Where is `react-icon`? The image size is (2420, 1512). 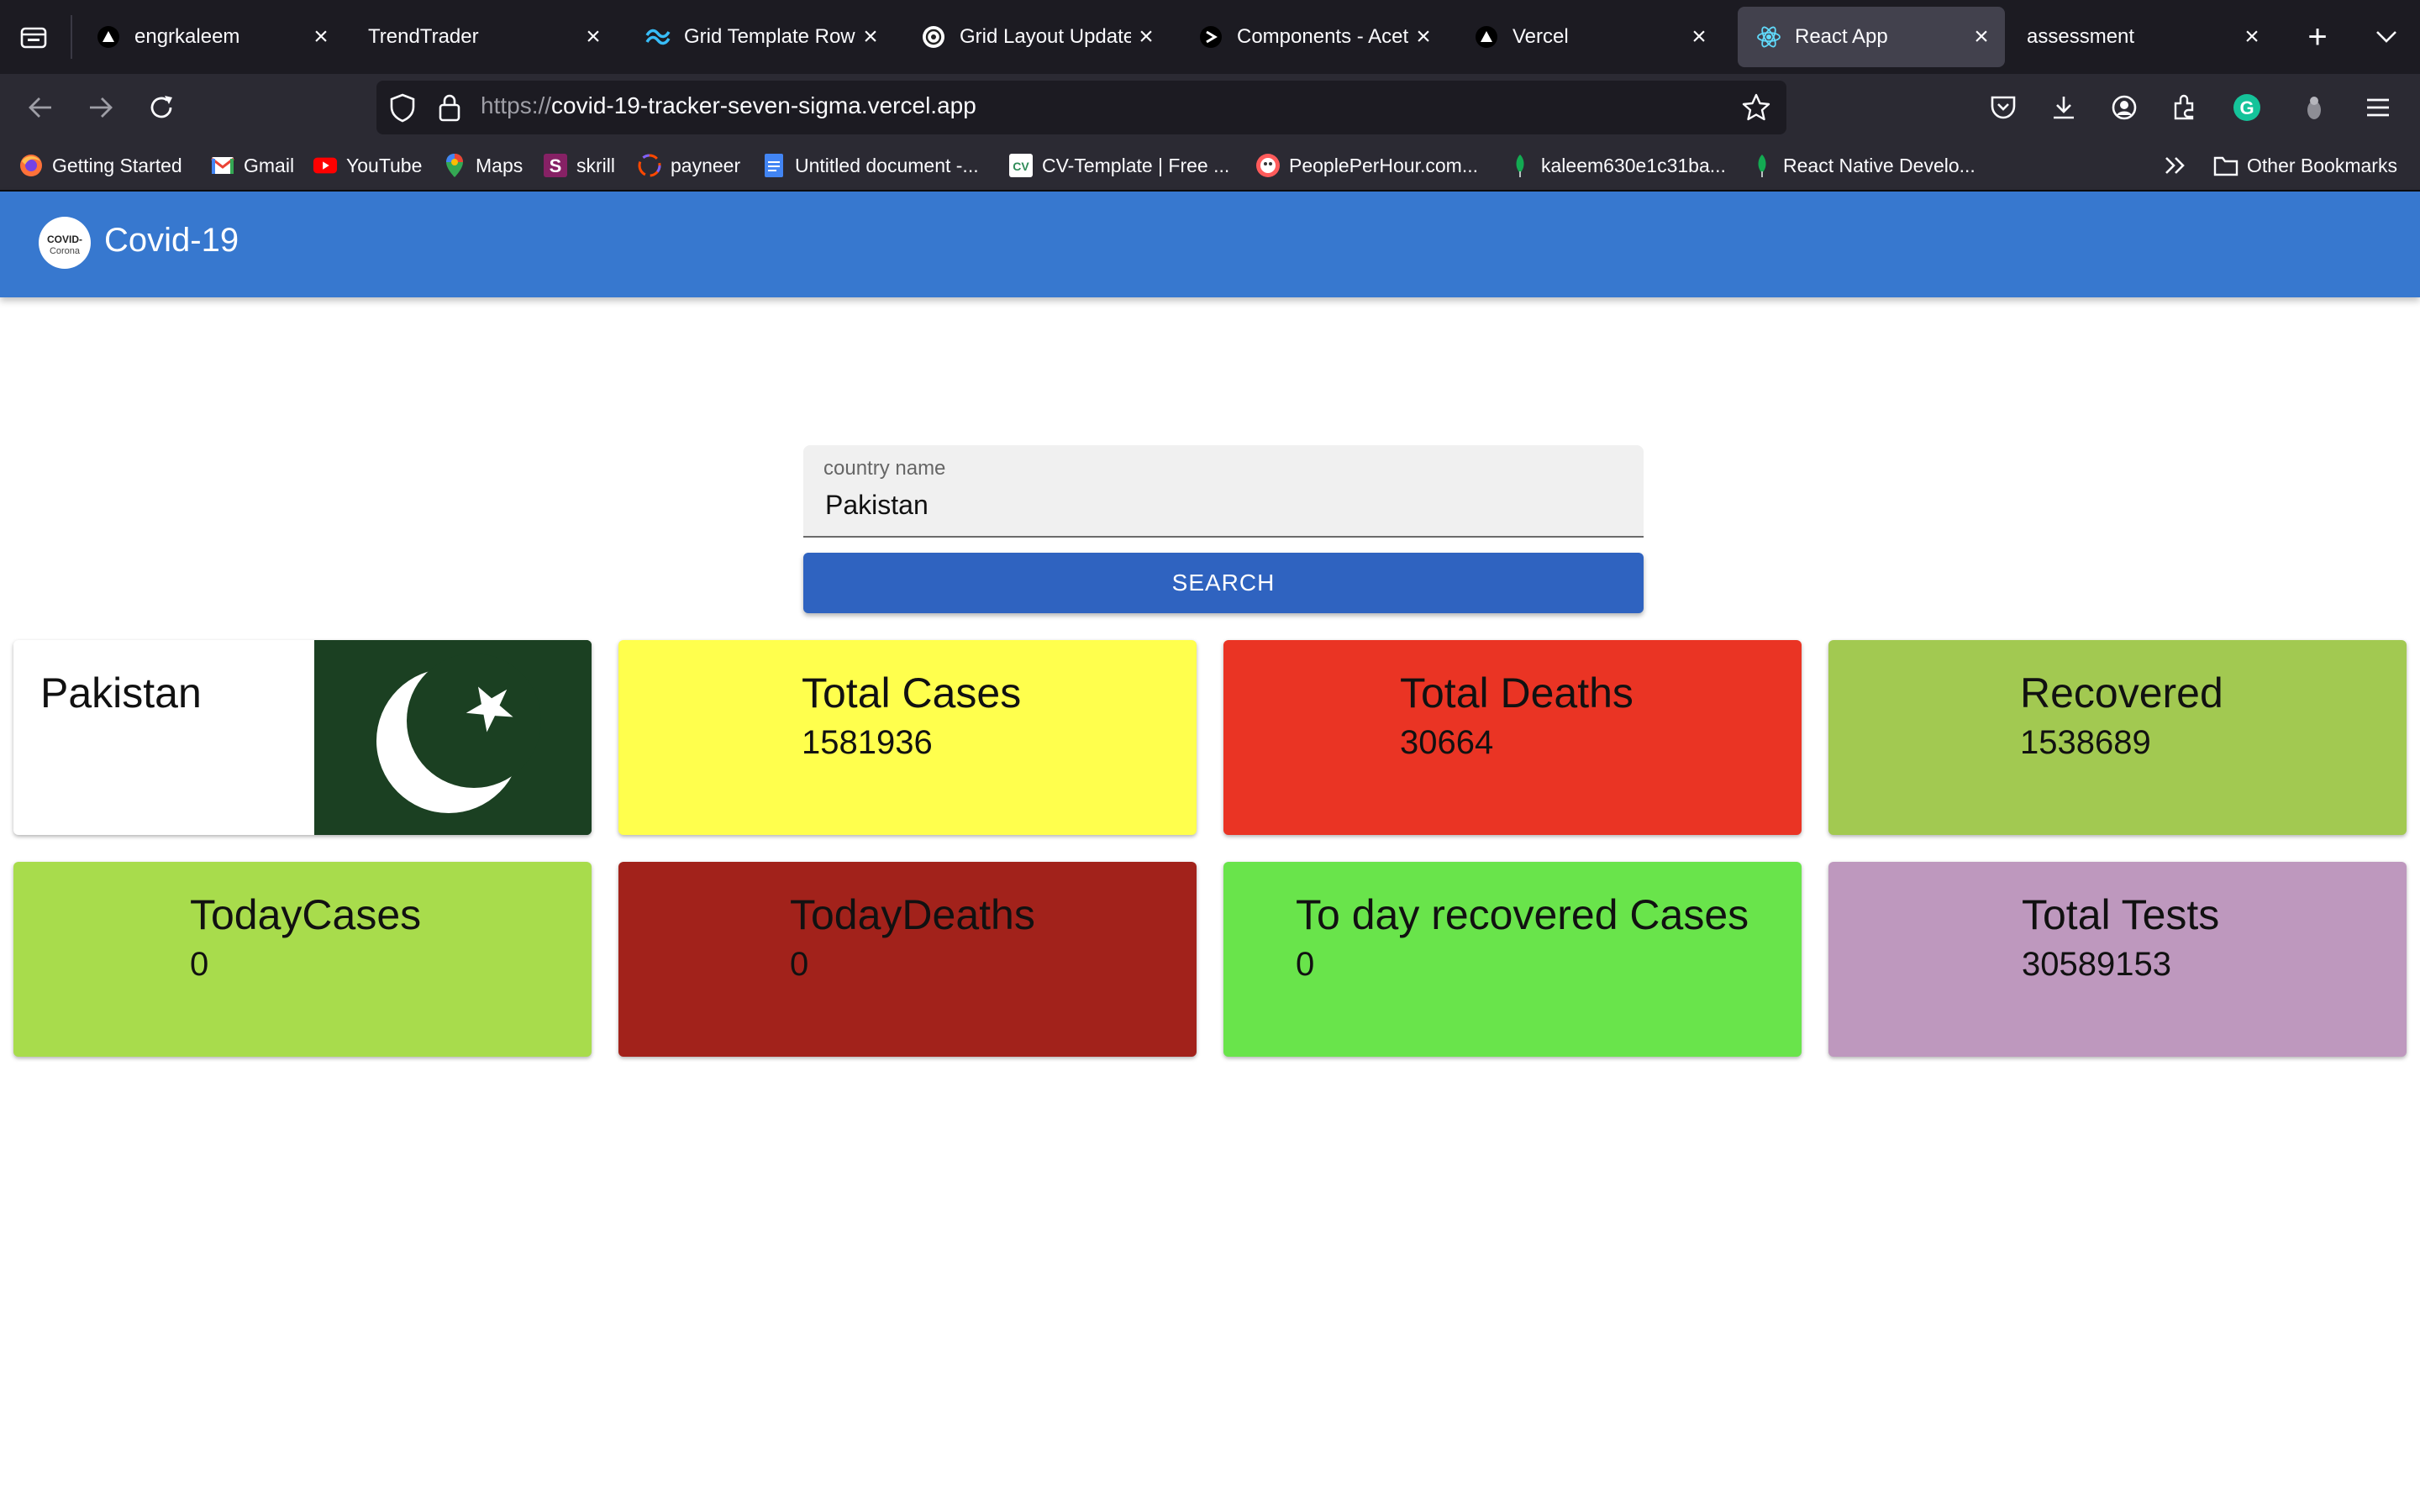
react-icon is located at coordinates (1768, 37).